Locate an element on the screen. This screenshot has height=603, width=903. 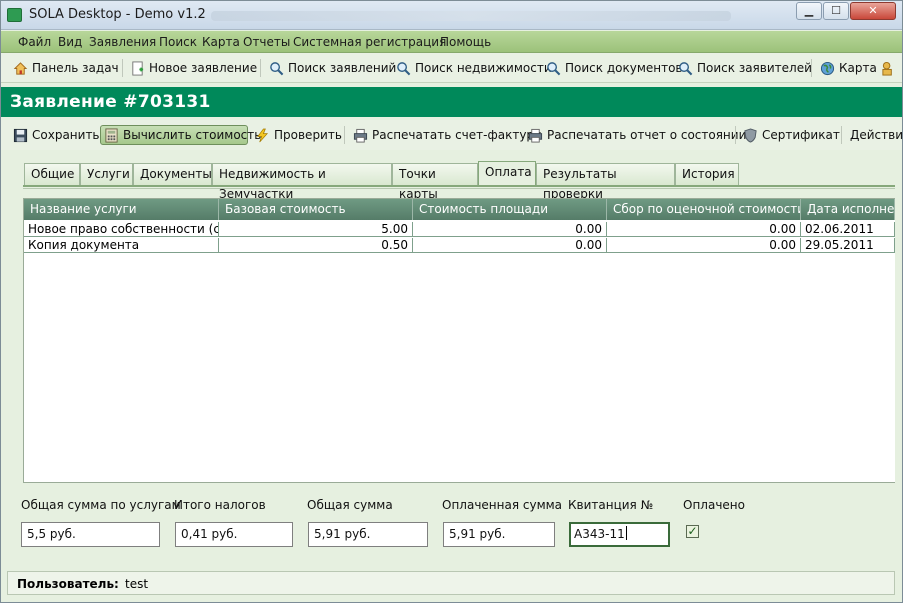
user-label: Пользователь: is located at coordinates (68, 584).